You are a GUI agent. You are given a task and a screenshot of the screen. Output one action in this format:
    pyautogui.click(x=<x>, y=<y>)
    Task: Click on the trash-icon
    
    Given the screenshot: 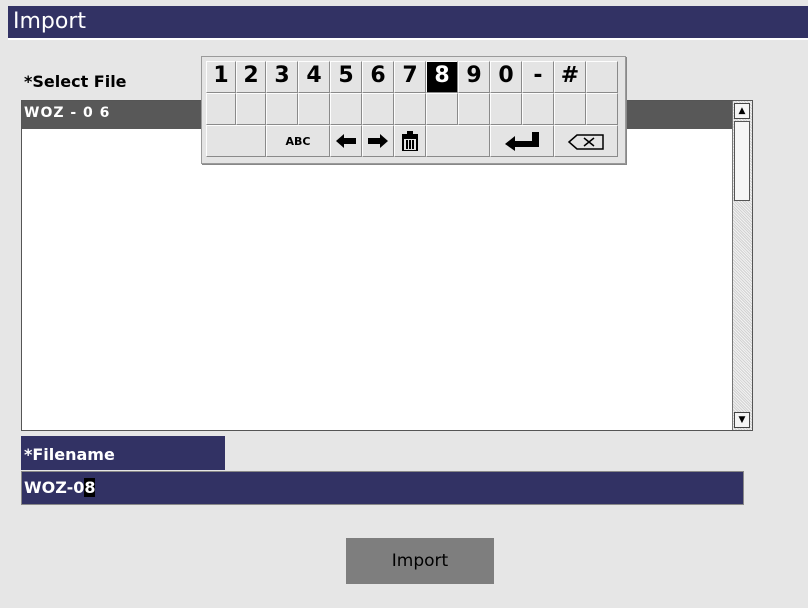 What is the action you would take?
    pyautogui.click(x=410, y=141)
    